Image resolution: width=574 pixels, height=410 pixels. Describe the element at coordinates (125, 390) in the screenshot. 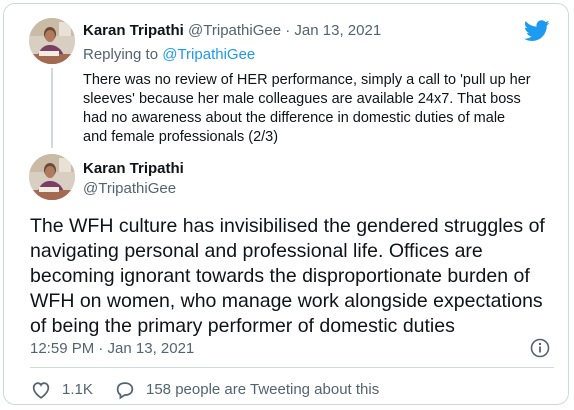

I see `speech-bubble-icon` at that location.